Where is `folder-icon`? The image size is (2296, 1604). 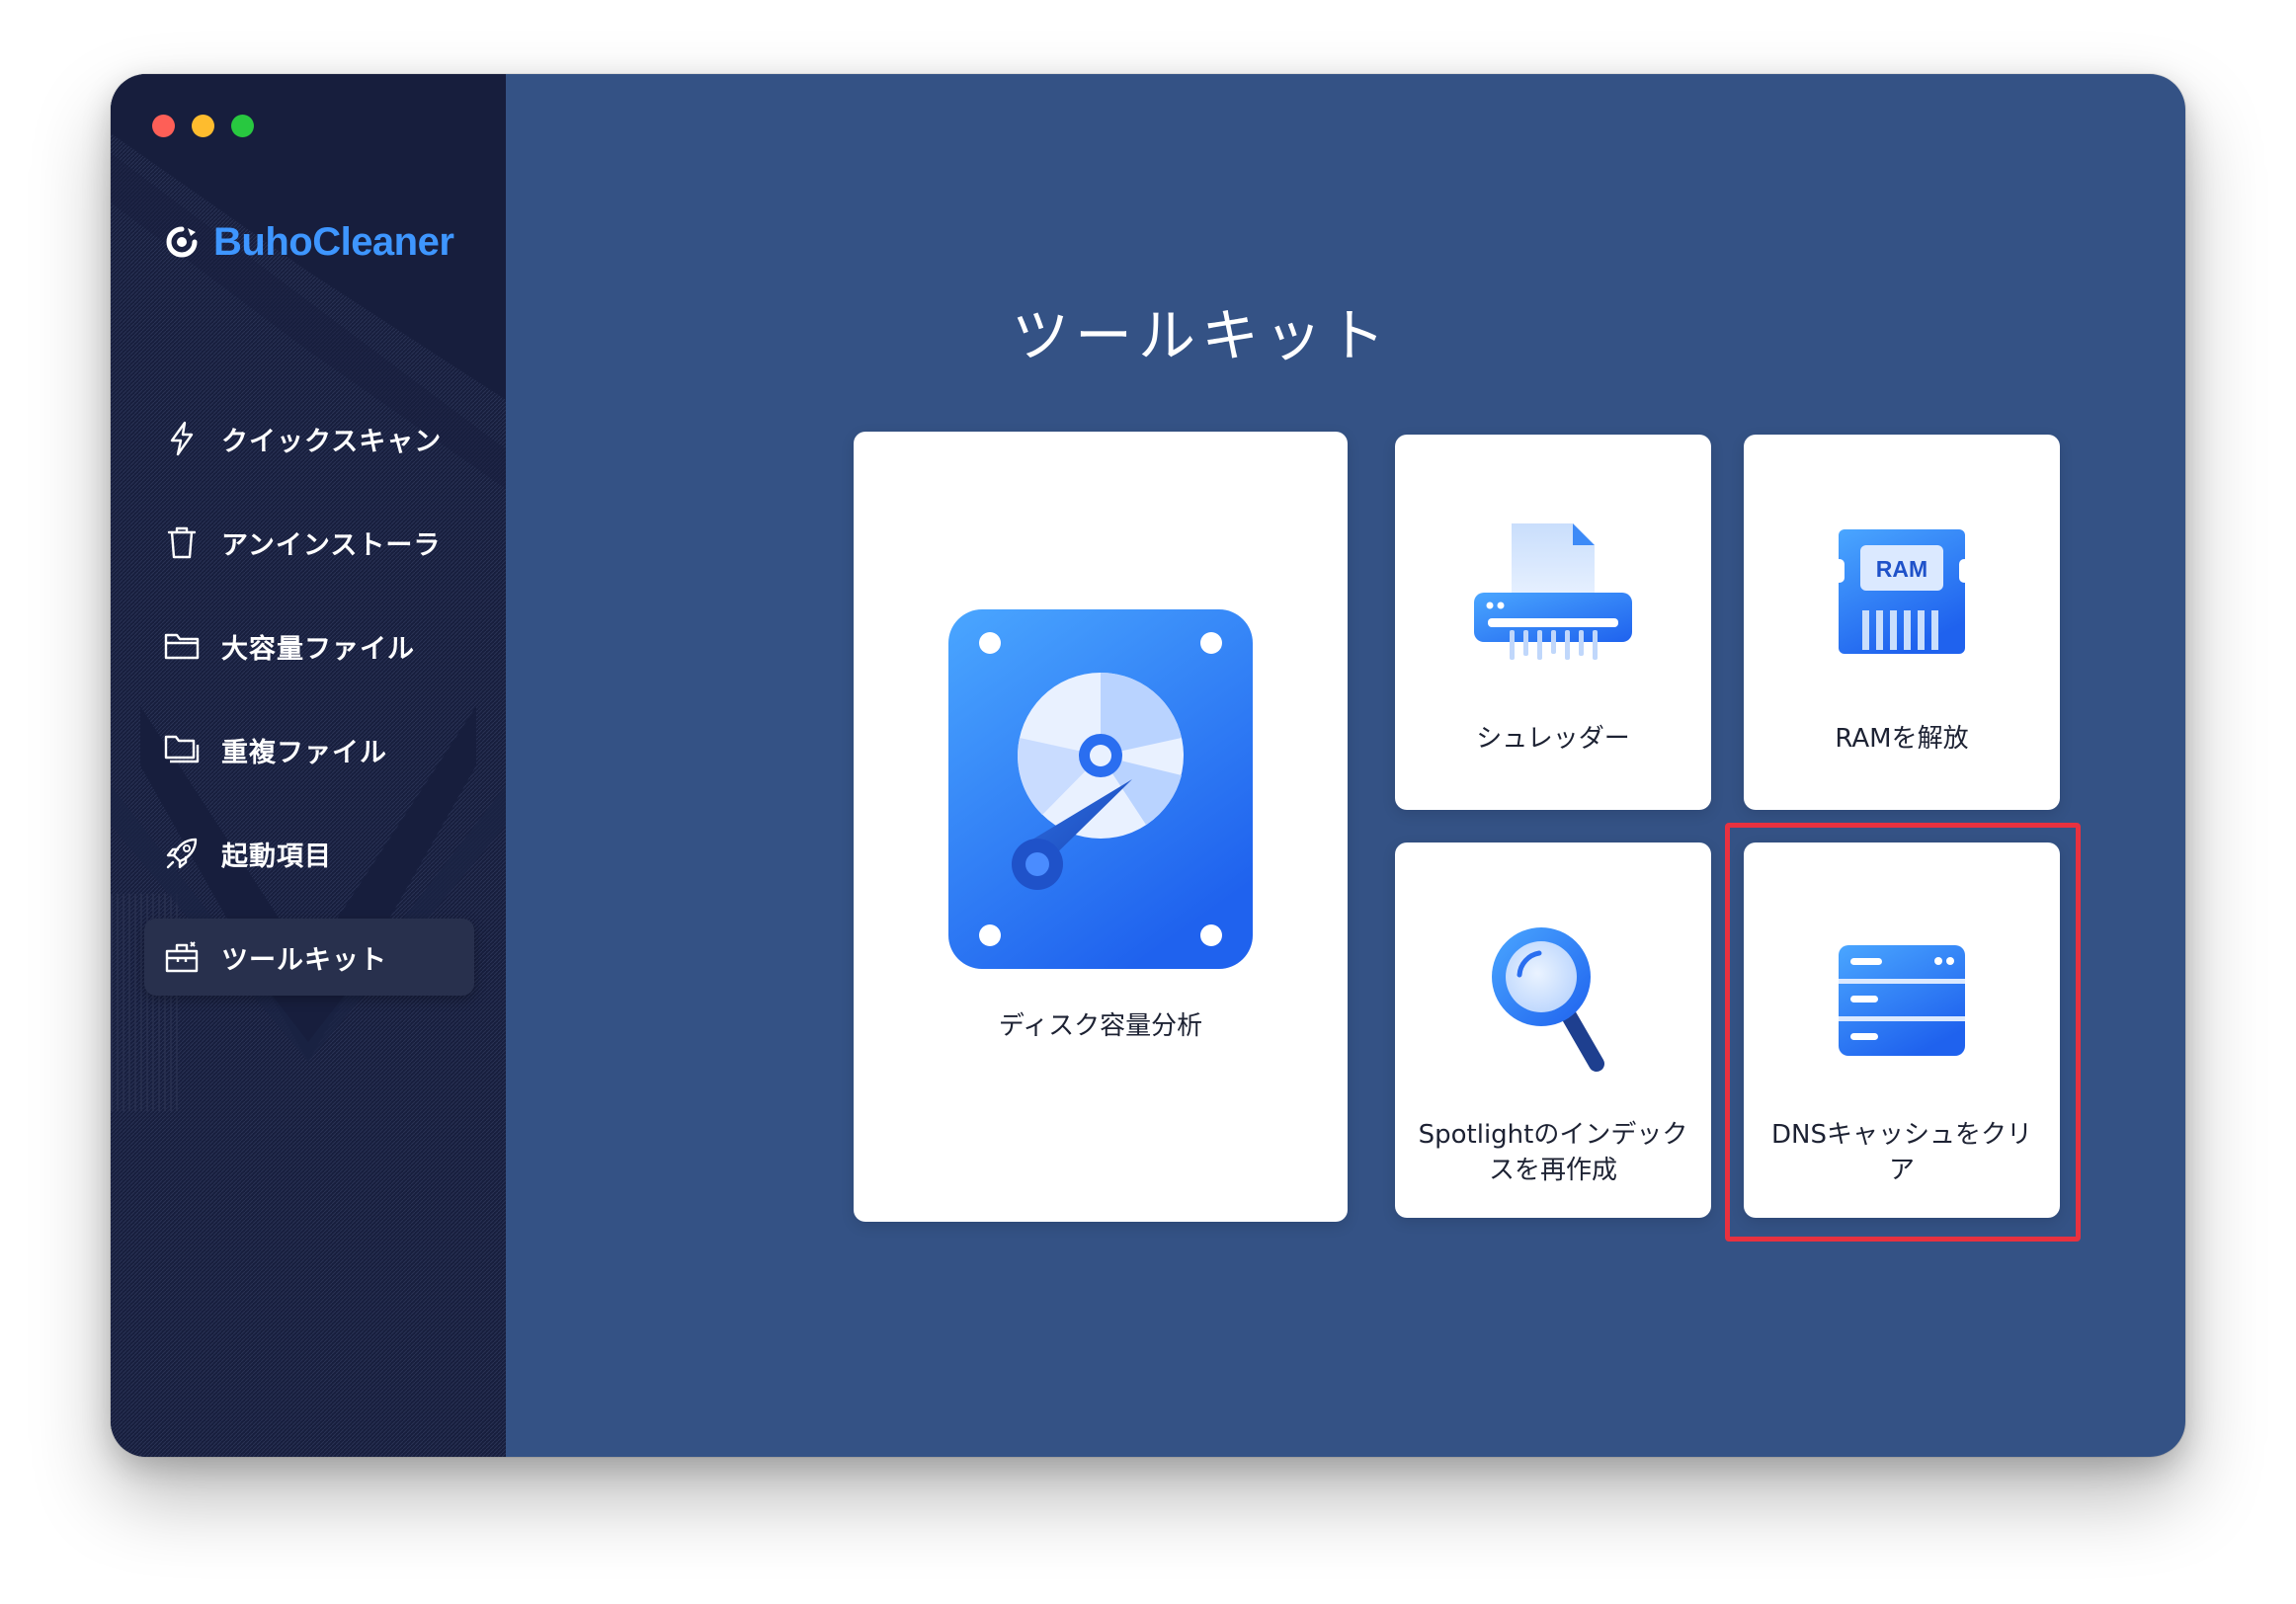 folder-icon is located at coordinates (182, 646).